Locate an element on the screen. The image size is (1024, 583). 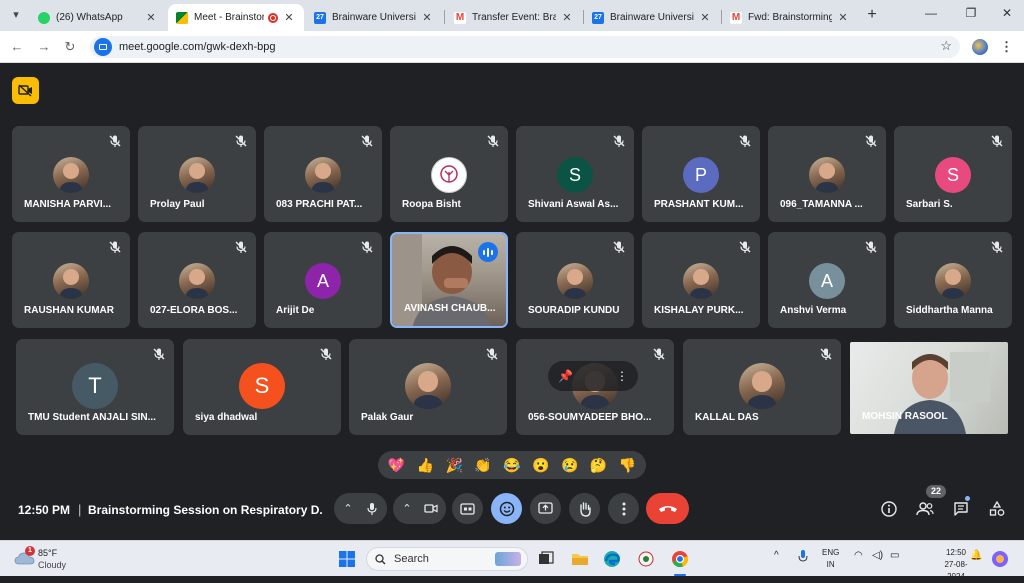
volume-icon: ◁) is located at coordinates (877, 555).